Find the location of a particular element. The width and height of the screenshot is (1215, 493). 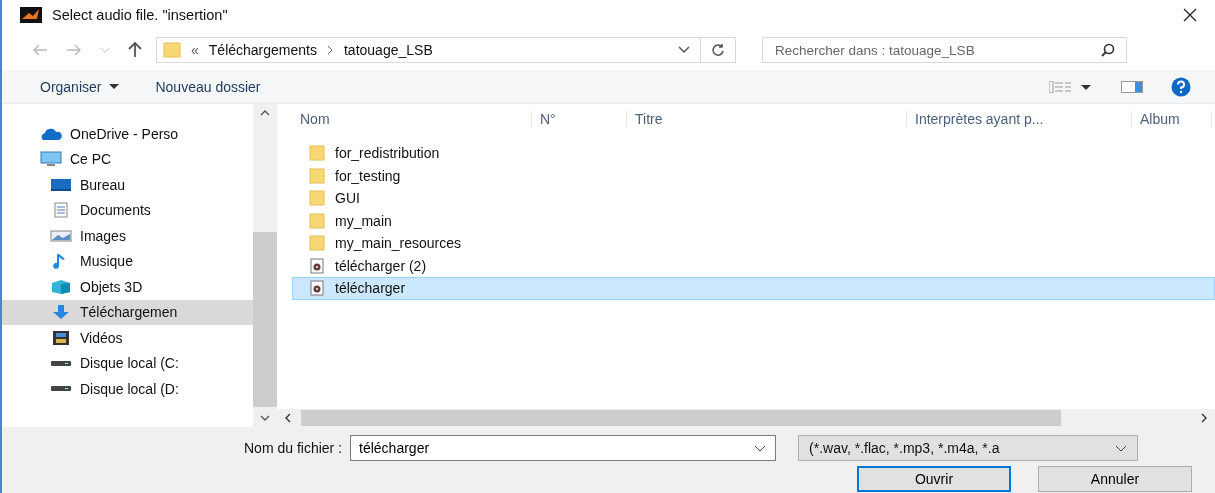

caret-icon is located at coordinates (114, 86).